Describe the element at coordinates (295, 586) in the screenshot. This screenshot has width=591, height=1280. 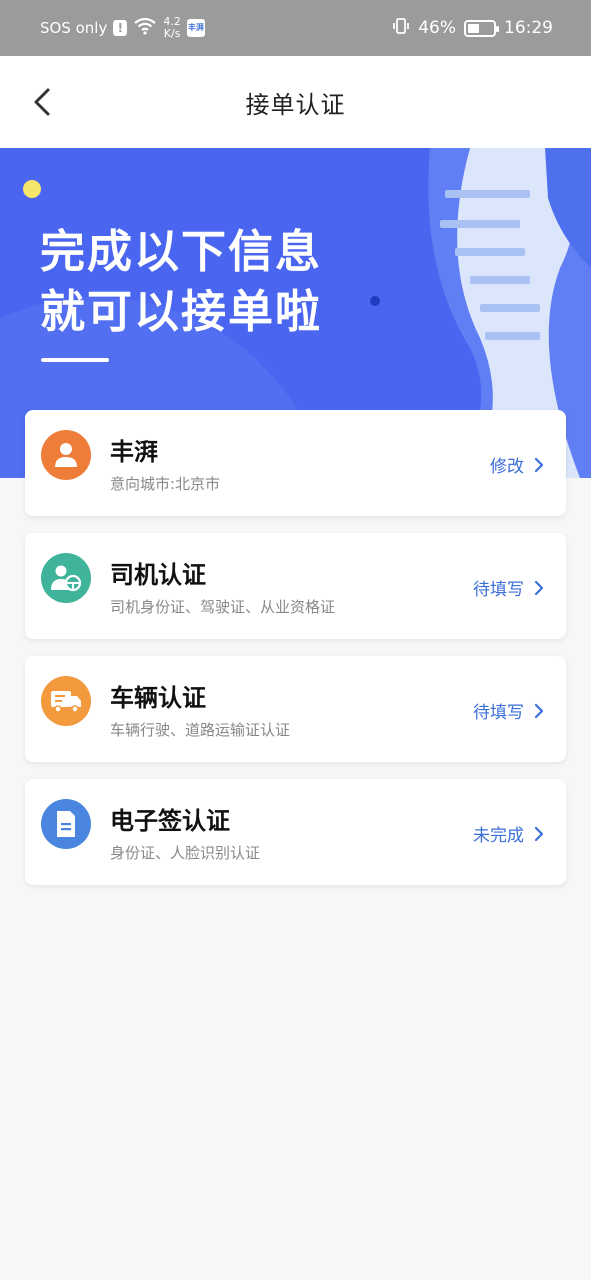
I see `driver-certification-card: 司机认证 司机身份证、驾驶证、从业资格证 待填写` at that location.